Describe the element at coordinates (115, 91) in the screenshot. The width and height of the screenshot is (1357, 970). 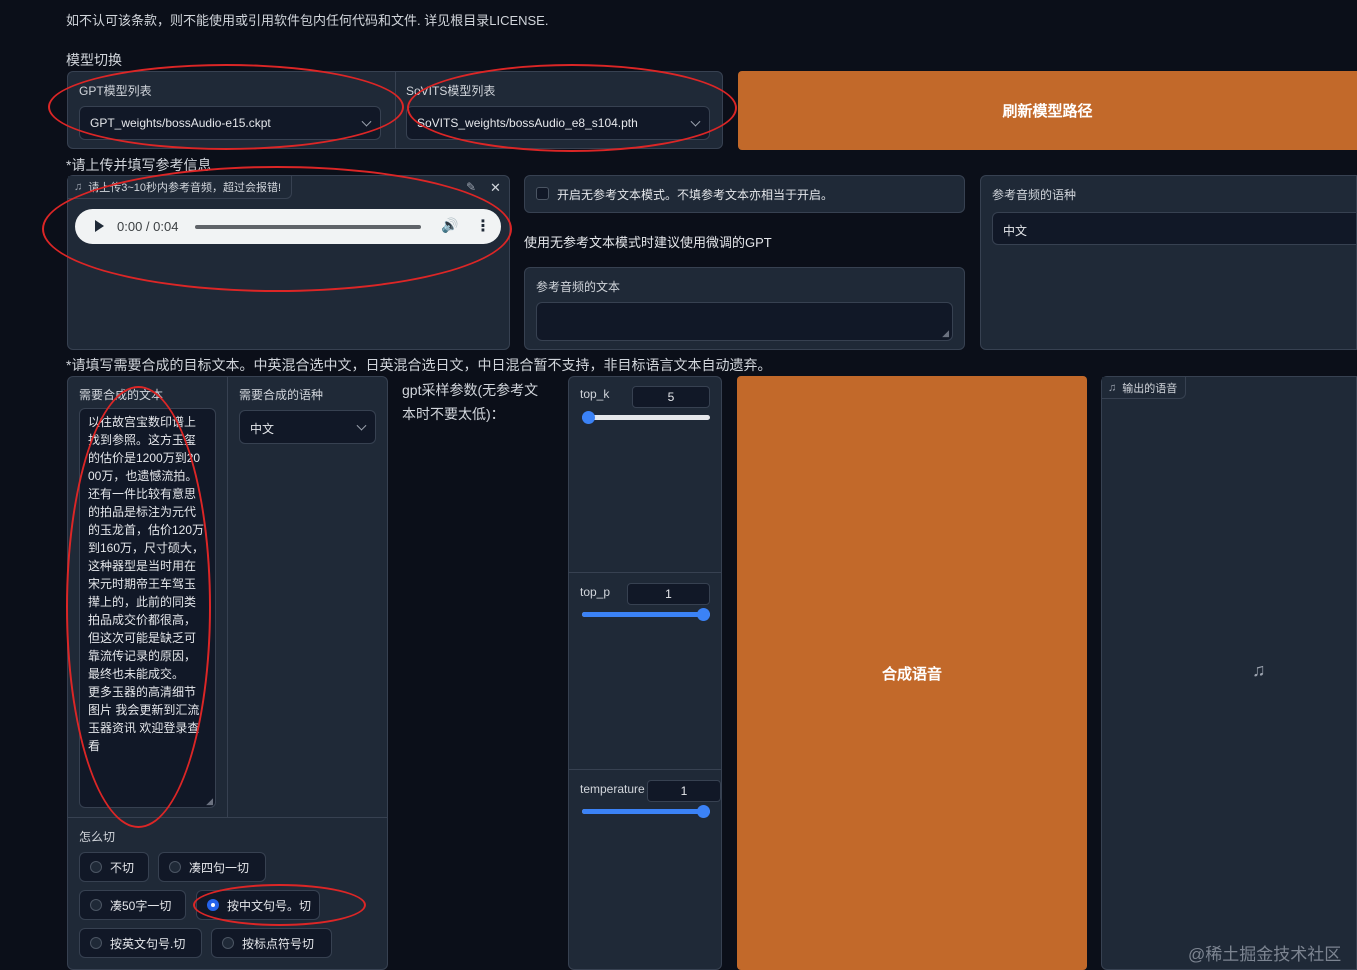
I see `gpt-model-label: GPT模型列表` at that location.